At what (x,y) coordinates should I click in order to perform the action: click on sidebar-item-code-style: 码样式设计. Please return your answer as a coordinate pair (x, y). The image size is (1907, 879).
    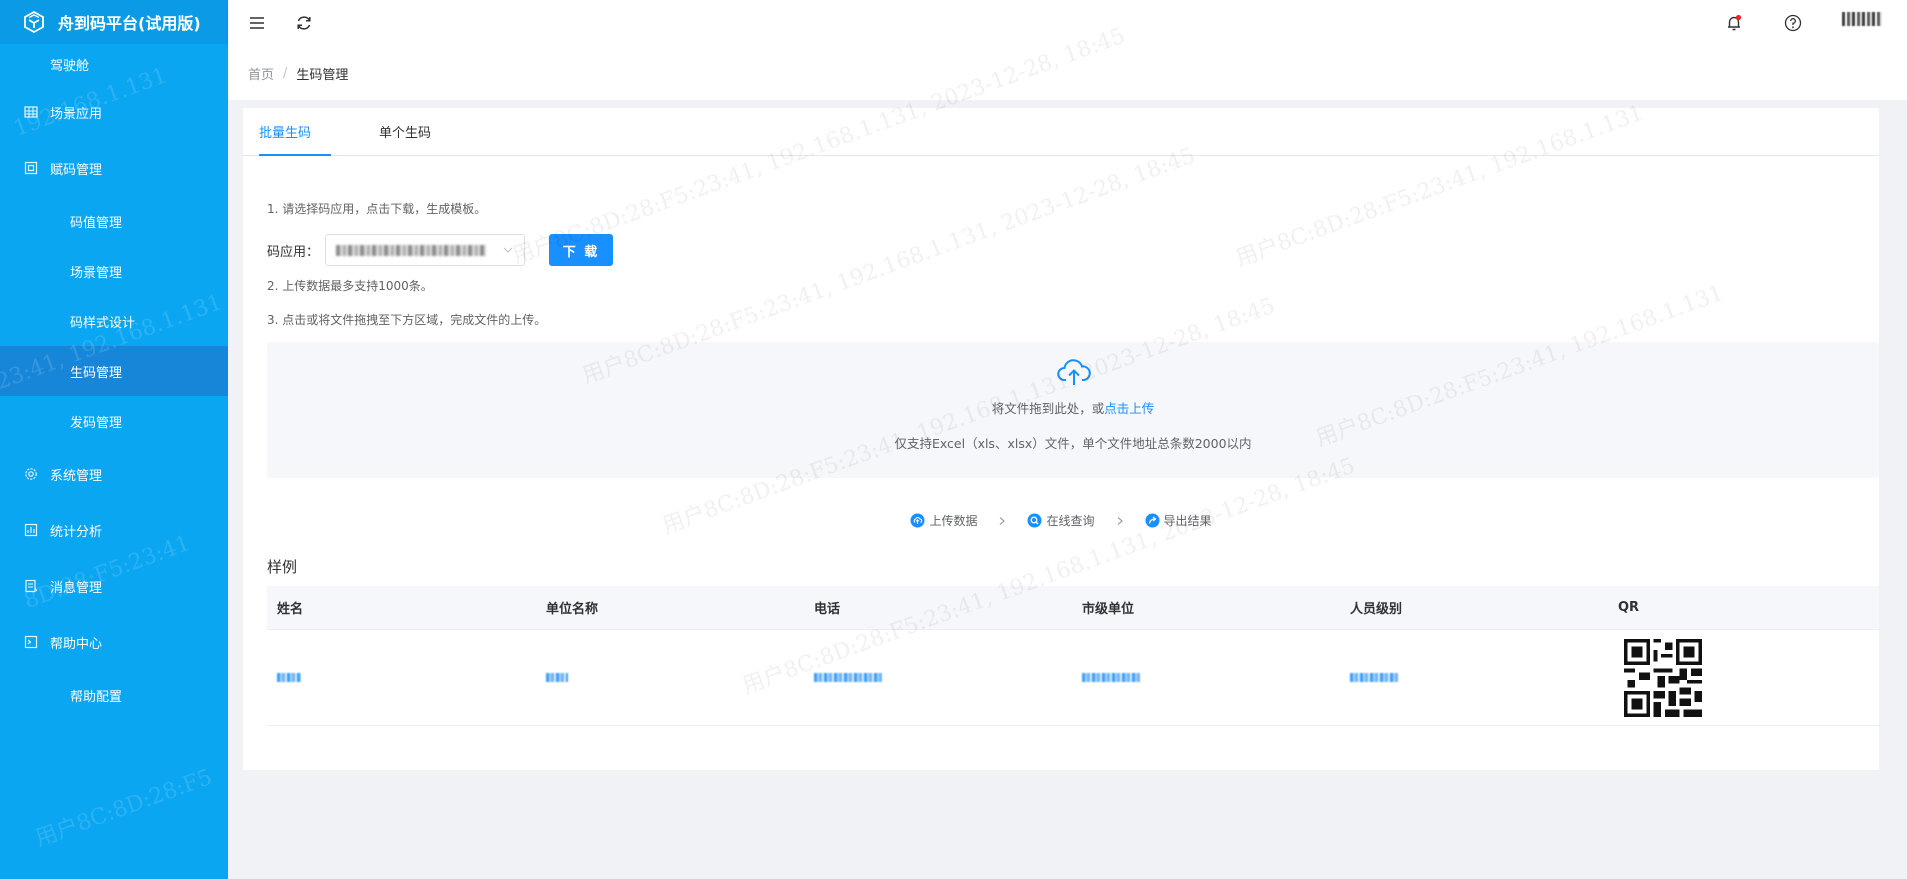
    Looking at the image, I should click on (114, 321).